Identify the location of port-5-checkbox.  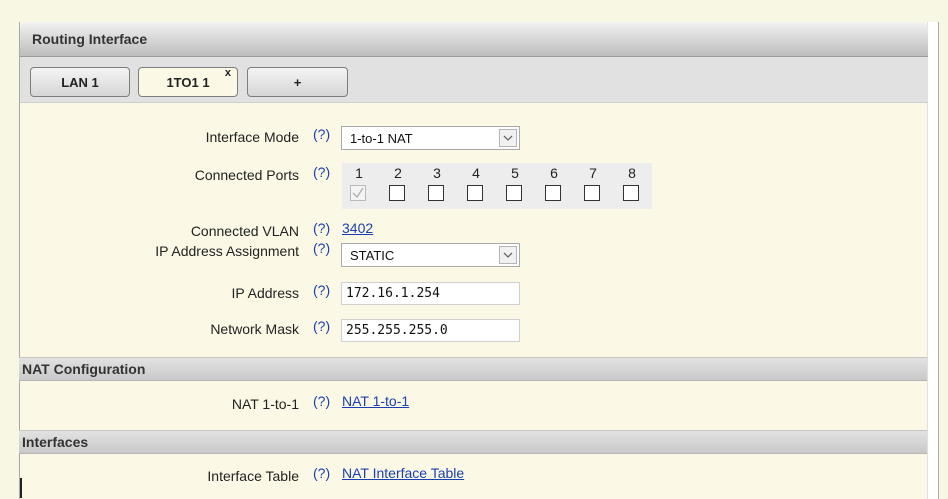
(514, 193).